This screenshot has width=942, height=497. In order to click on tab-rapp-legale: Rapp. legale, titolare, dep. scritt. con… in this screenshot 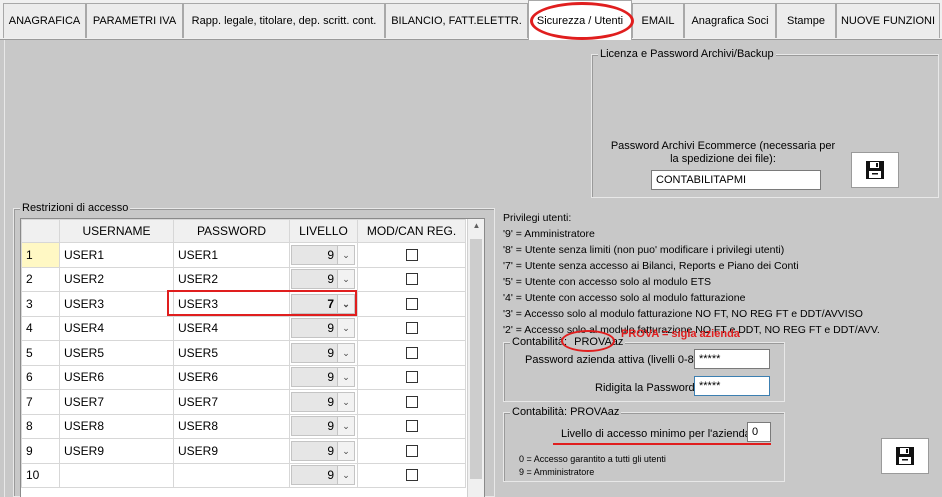, I will do `click(284, 20)`.